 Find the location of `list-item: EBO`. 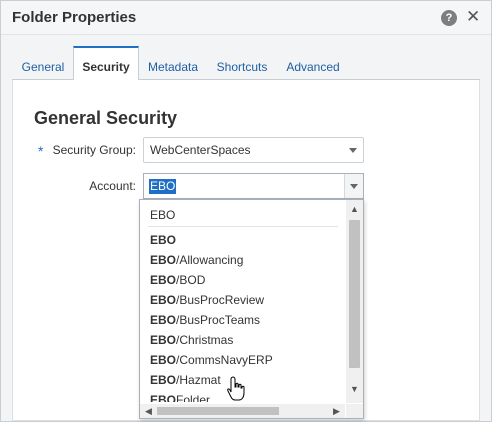

list-item: EBO is located at coordinates (163, 240).